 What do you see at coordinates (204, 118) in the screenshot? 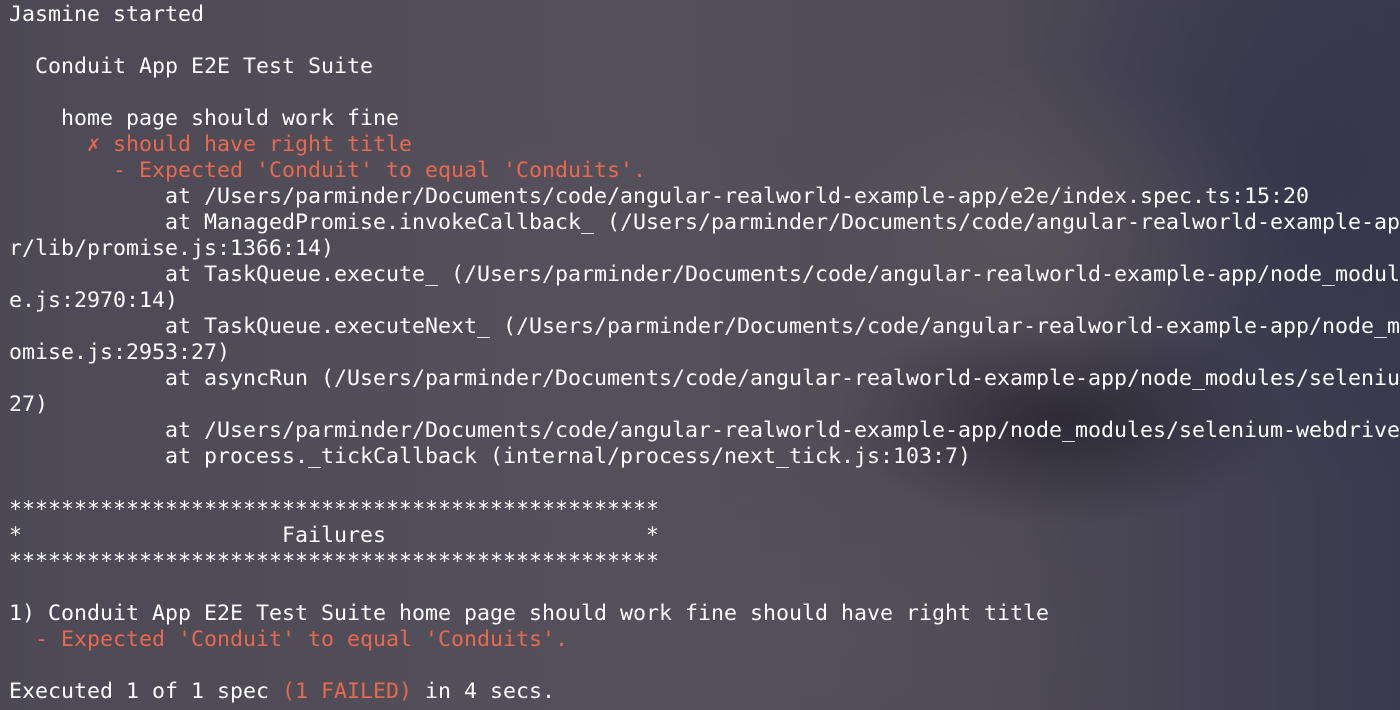
I see `terminal-line-spec-group: home page should work fine` at bounding box center [204, 118].